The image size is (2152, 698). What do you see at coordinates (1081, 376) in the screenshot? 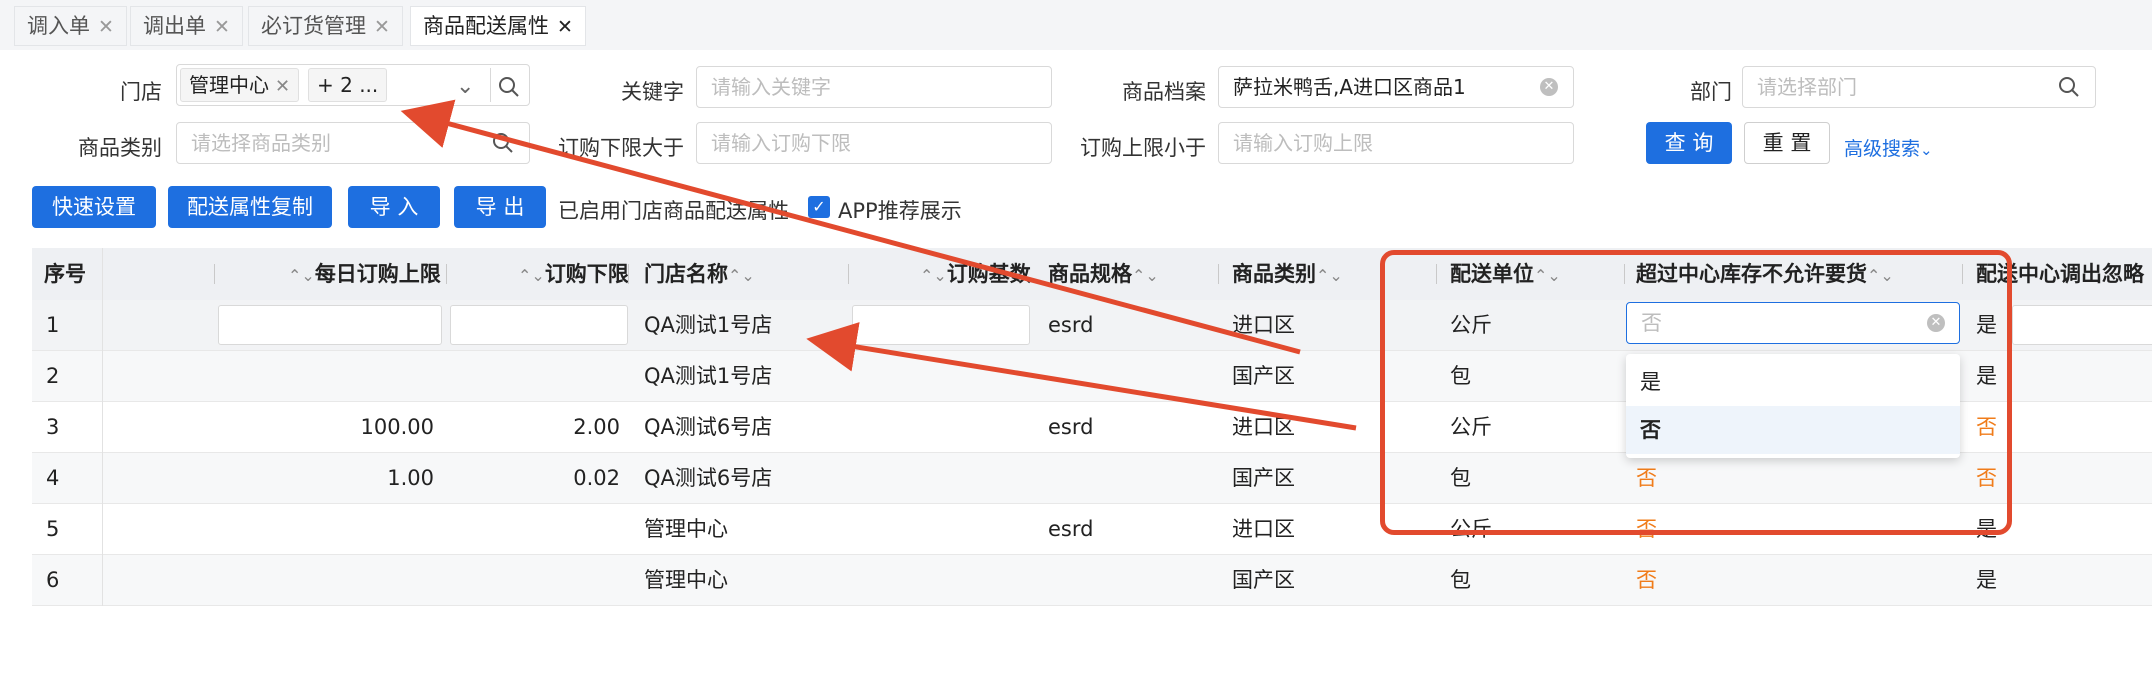
I see `annotation-arrow` at bounding box center [1081, 376].